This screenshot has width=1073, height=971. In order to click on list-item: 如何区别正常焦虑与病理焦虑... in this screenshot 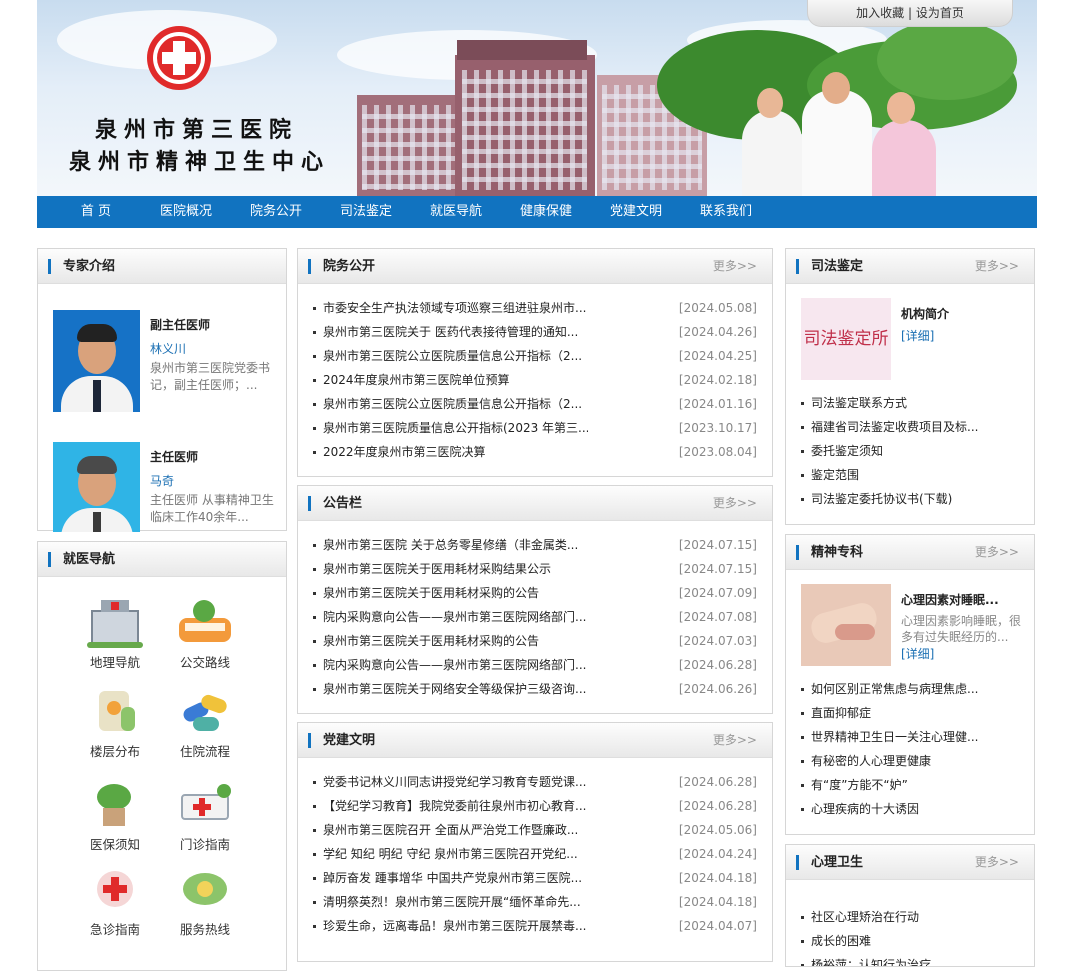, I will do `click(906, 689)`.